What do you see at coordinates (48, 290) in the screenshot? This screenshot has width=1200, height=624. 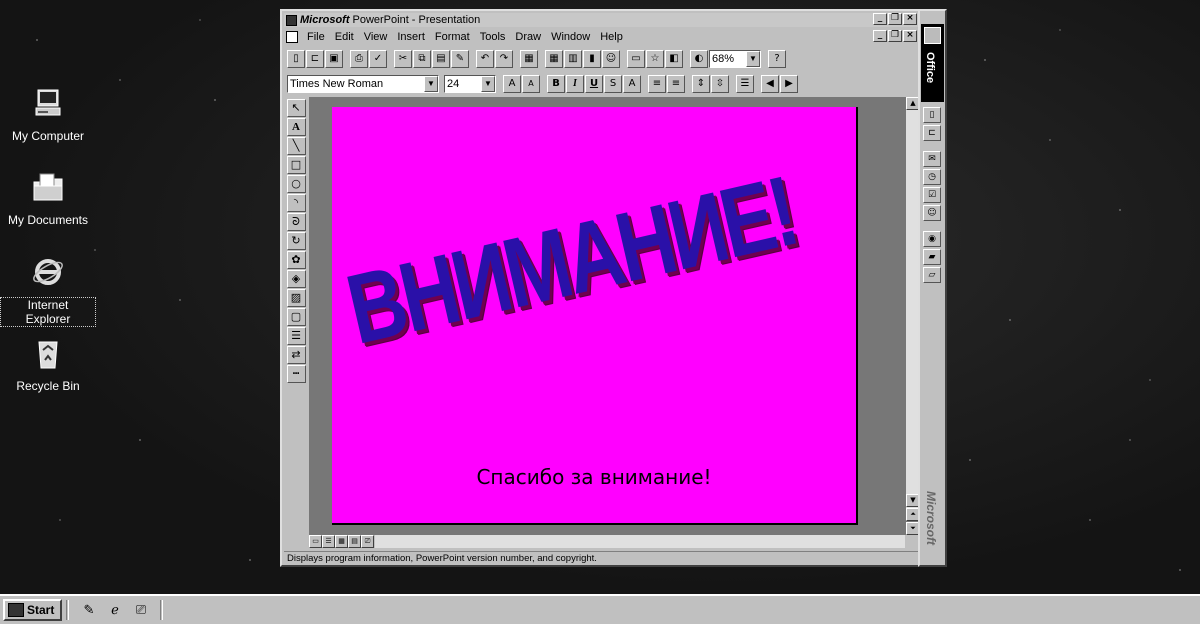 I see `desktop-icon-internet-explorer: Internet Explorer` at bounding box center [48, 290].